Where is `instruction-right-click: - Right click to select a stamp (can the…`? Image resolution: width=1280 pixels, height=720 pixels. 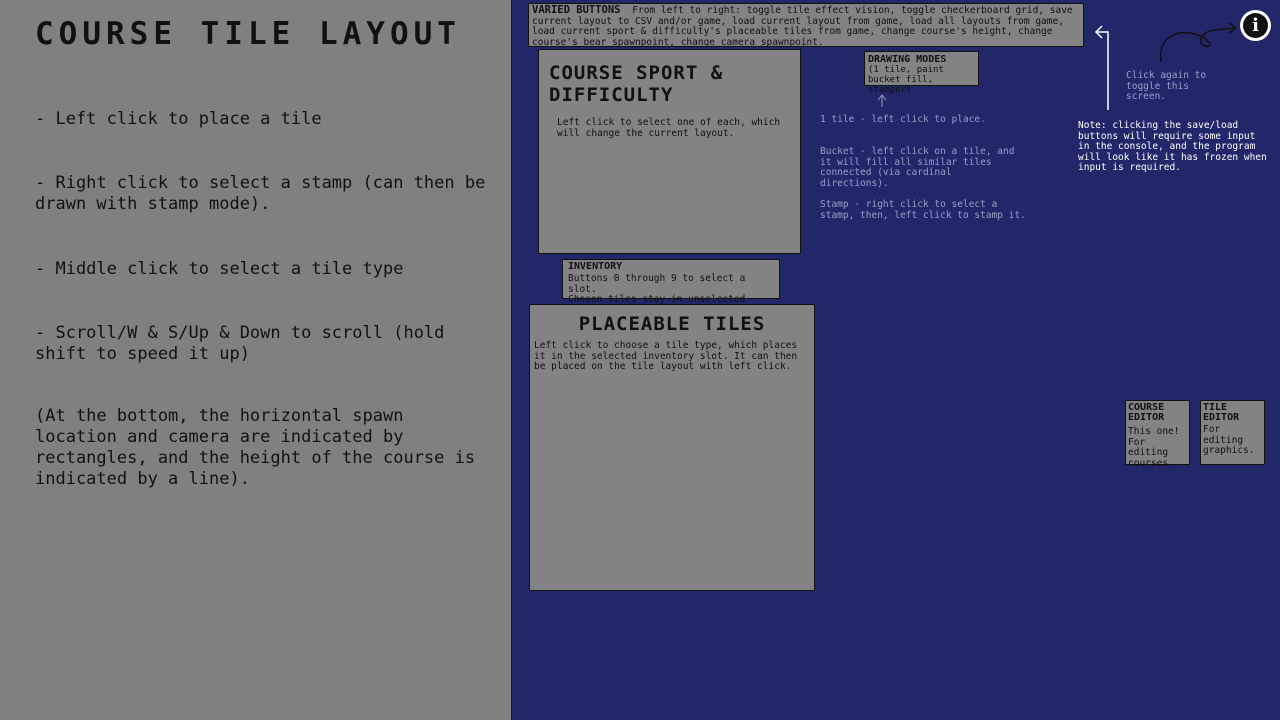
instruction-right-click: - Right click to select a stamp (can the… is located at coordinates (260, 193).